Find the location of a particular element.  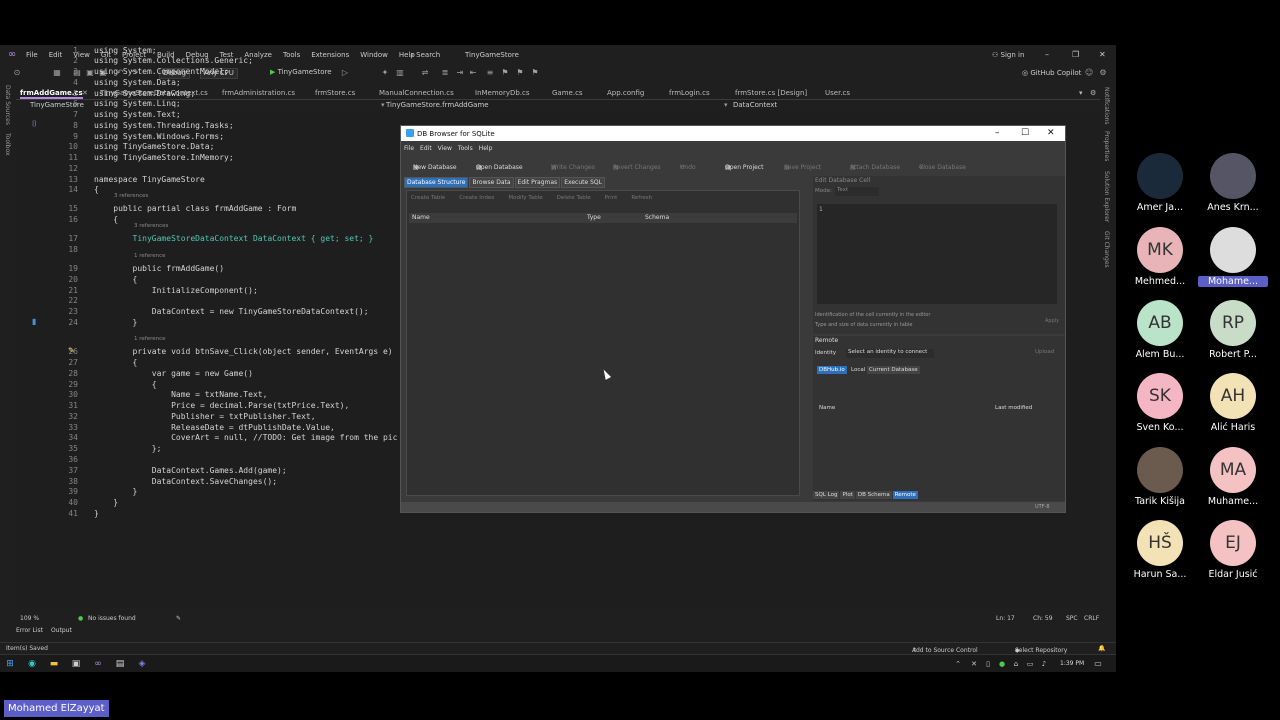

cell-editor is located at coordinates (937, 254).